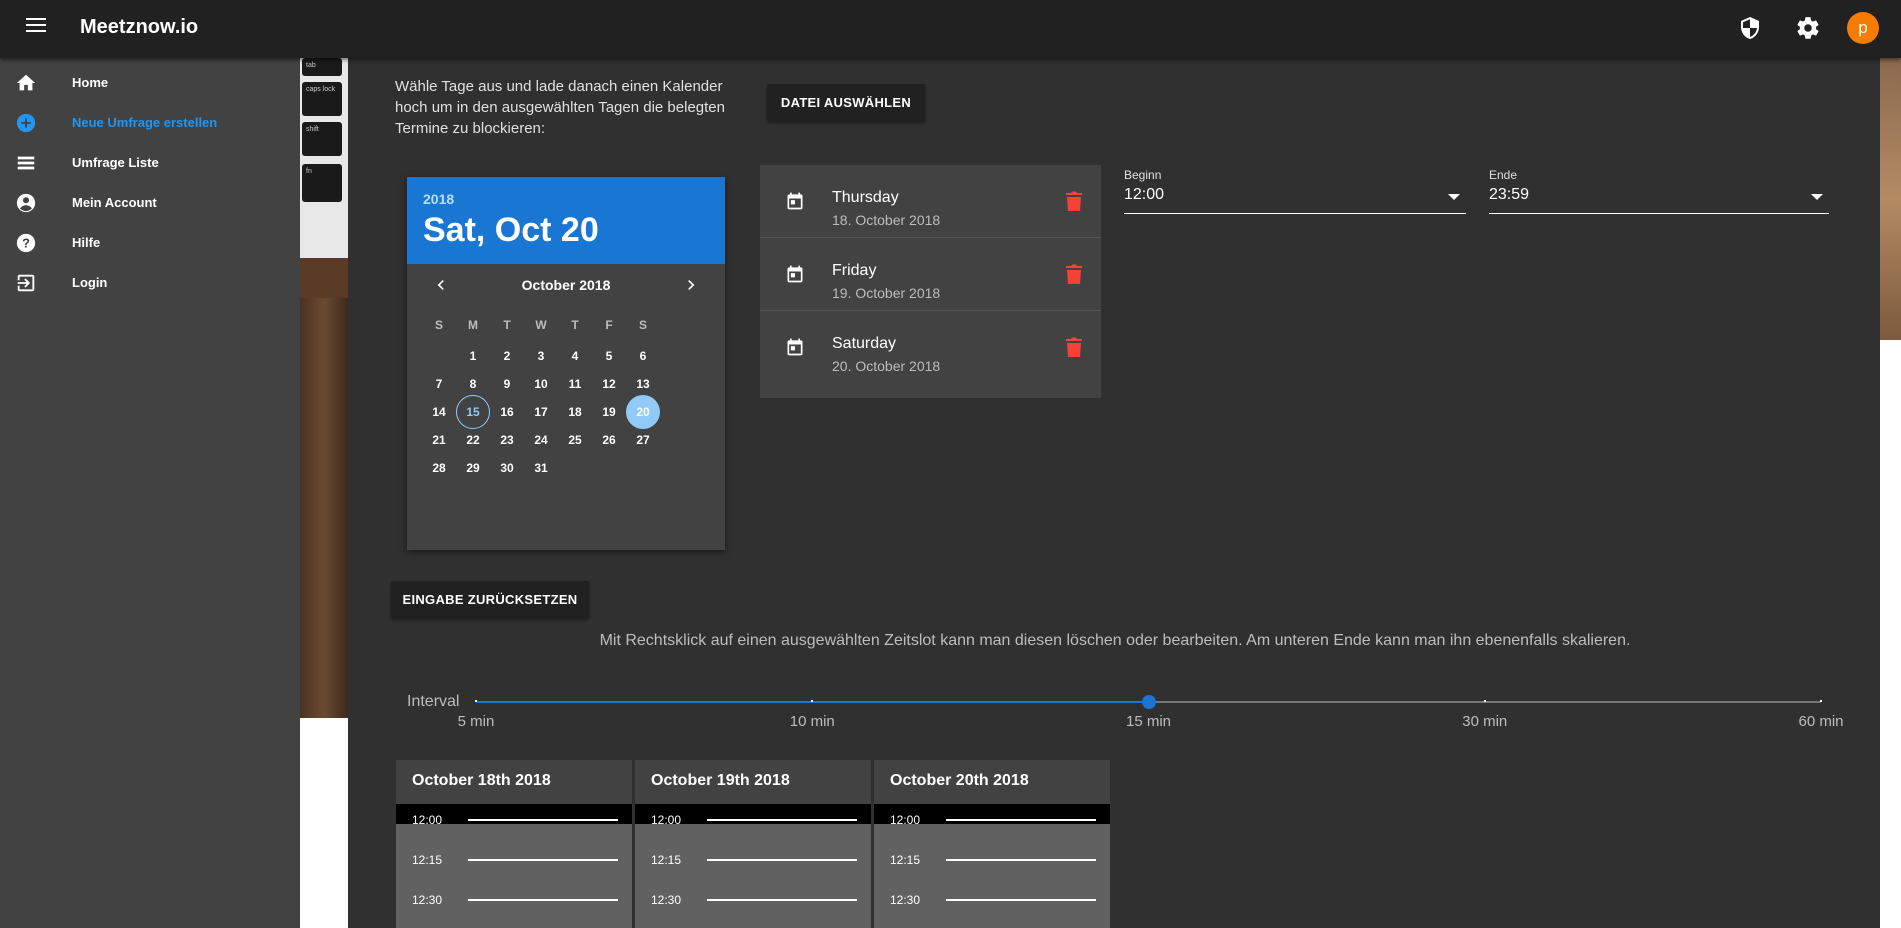  I want to click on avatar: p, so click(1863, 28).